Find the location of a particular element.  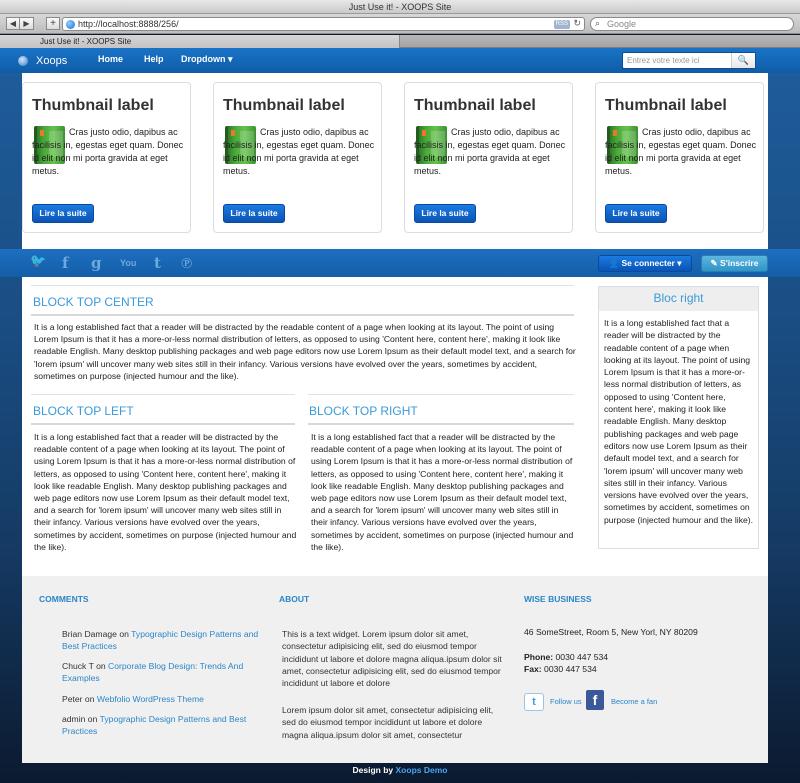

comment-author: Chuck T is located at coordinates (78, 666).